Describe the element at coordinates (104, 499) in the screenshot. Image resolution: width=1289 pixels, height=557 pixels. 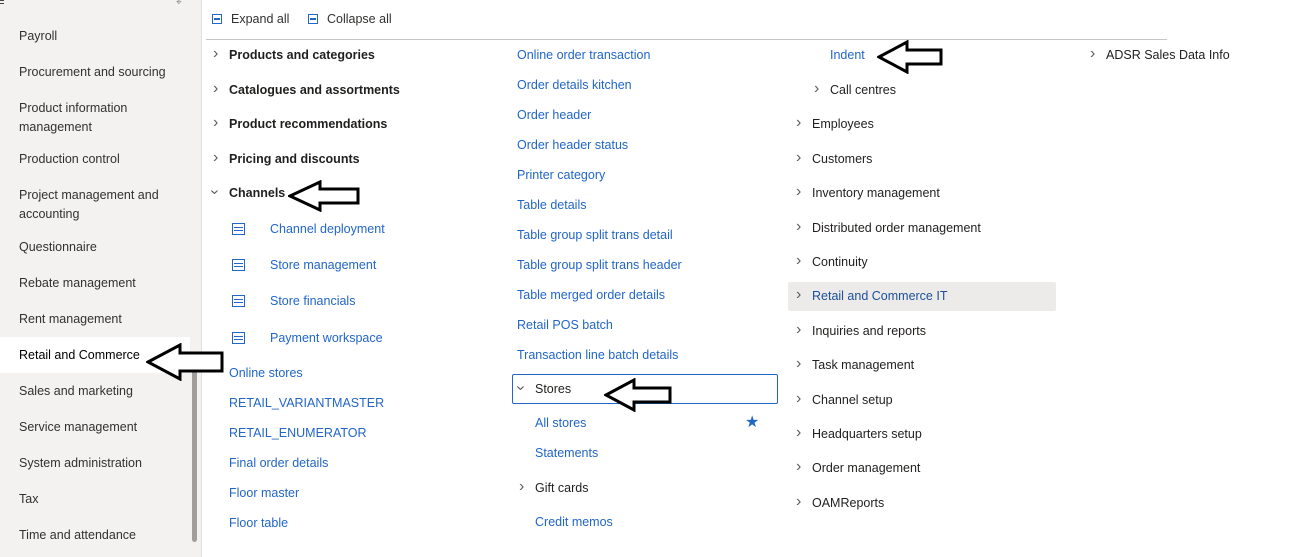
I see `sidebar-item-tax: Tax` at that location.